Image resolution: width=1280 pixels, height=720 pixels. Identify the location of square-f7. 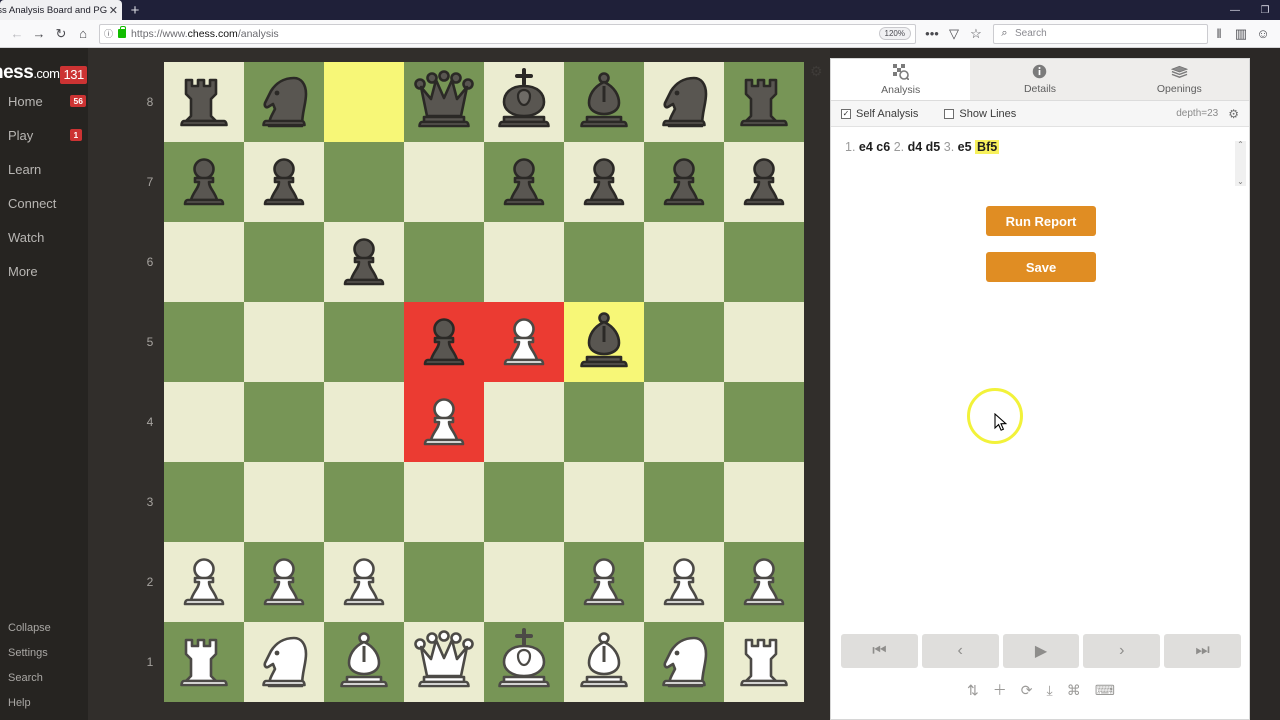
(604, 182).